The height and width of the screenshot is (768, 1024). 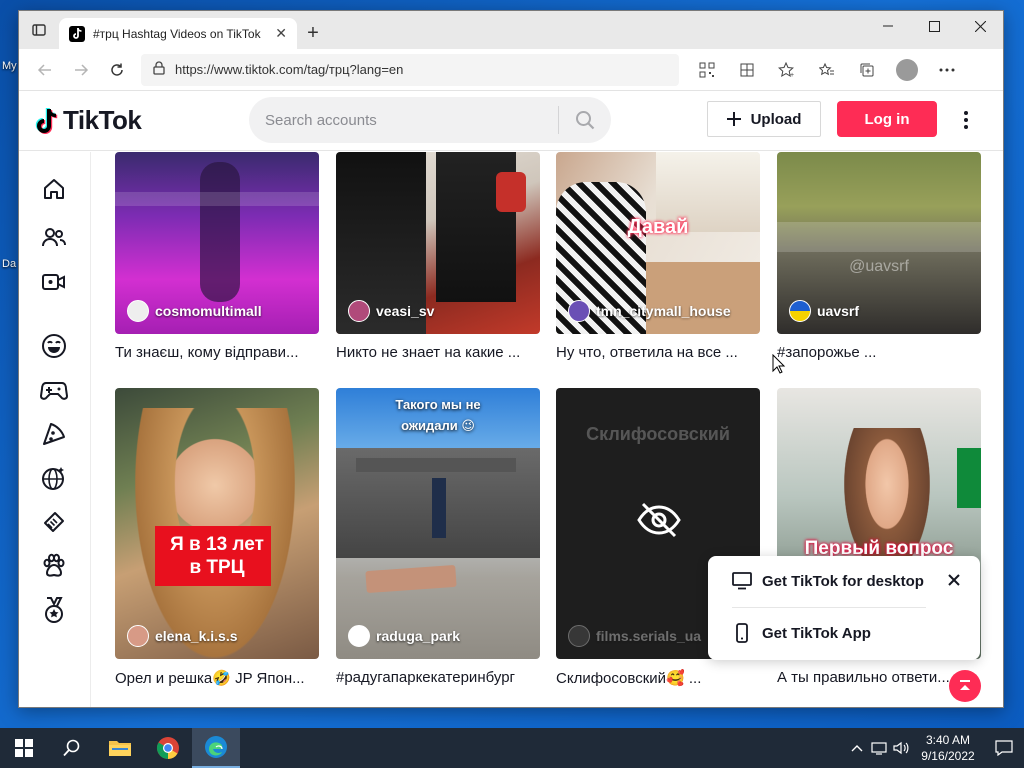 I want to click on video-thumbnail: Я в 13 лет в ТРЦ elena_k.i.s.s, so click(x=217, y=523).